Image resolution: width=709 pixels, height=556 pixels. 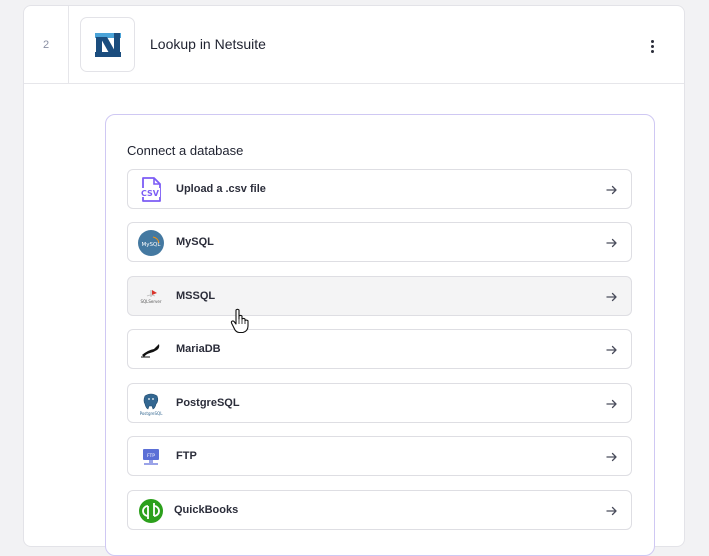 What do you see at coordinates (652, 41) in the screenshot?
I see `more-vertical-icon` at bounding box center [652, 41].